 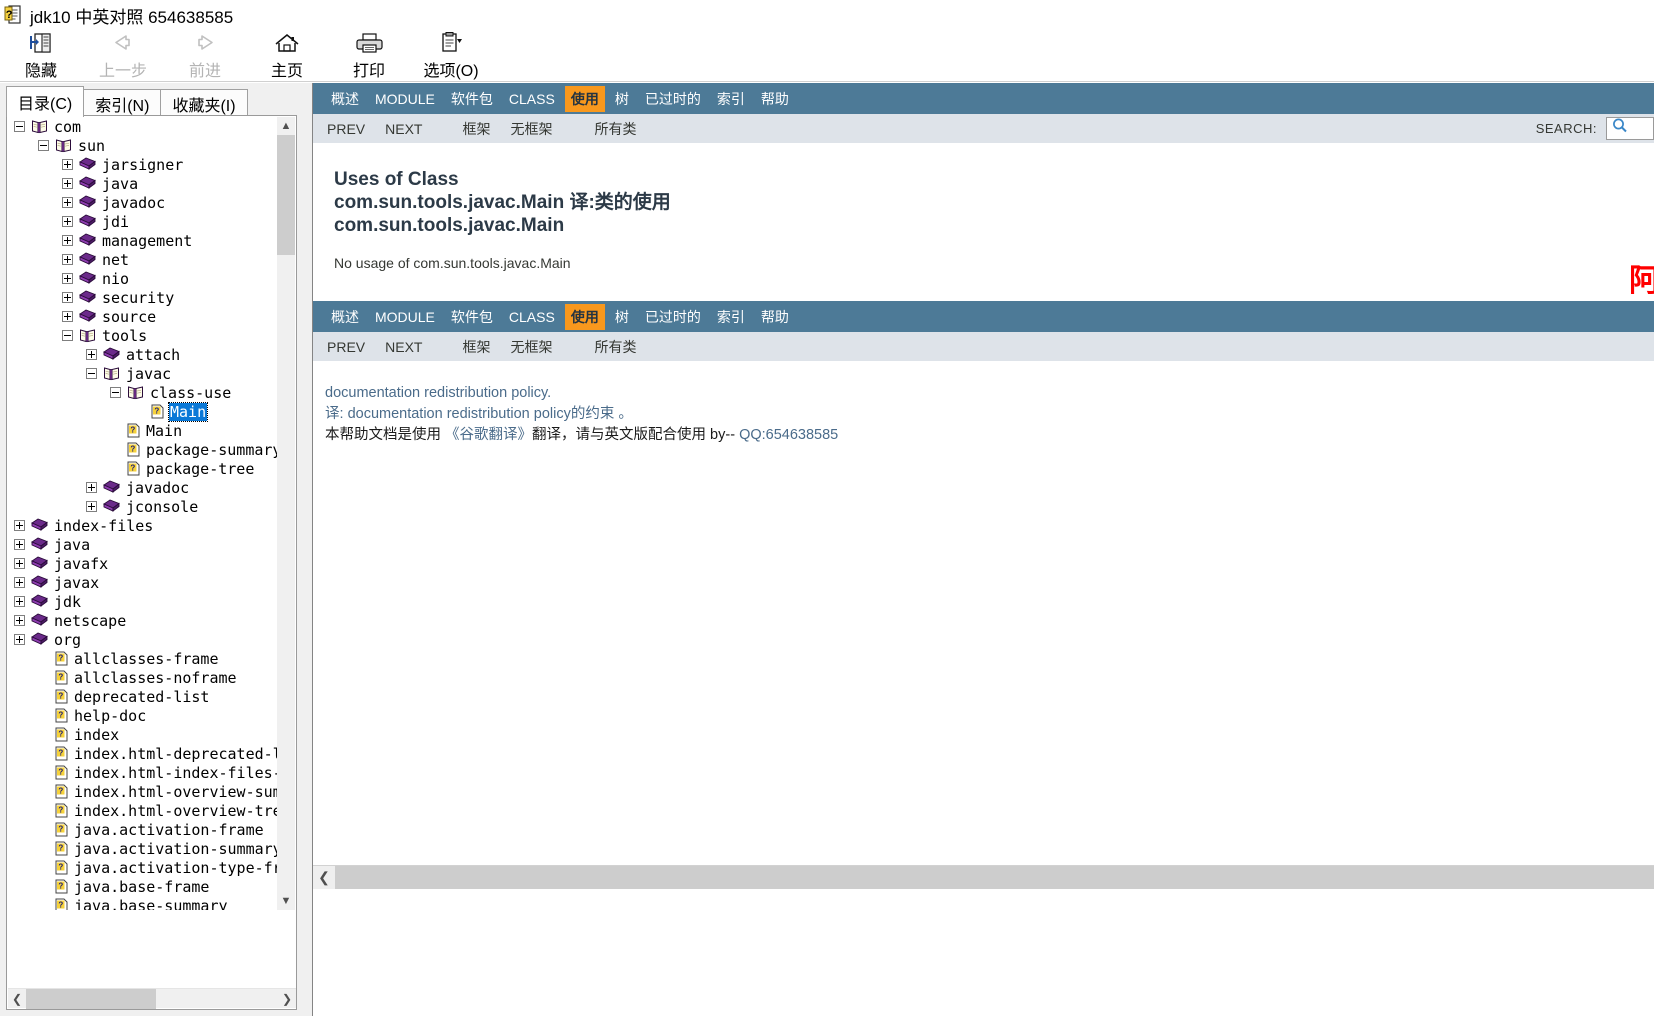 What do you see at coordinates (488, 435) in the screenshot?
I see `google-translate-link: 《谷歌翻译》` at bounding box center [488, 435].